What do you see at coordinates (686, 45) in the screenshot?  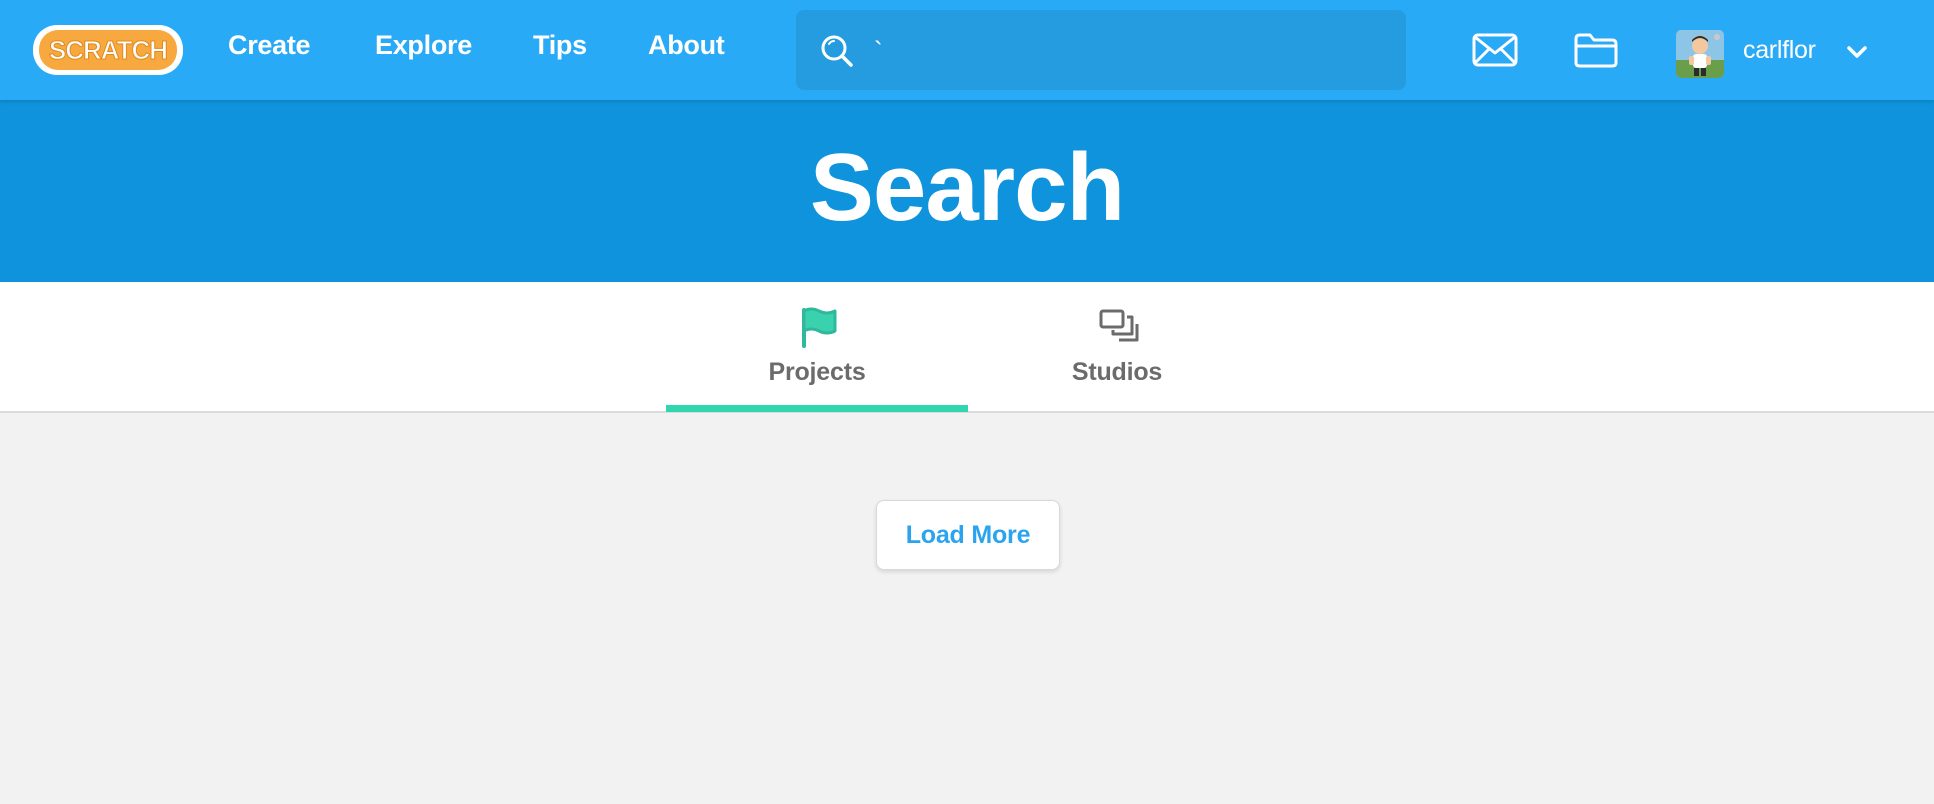 I see `nav-about: About` at bounding box center [686, 45].